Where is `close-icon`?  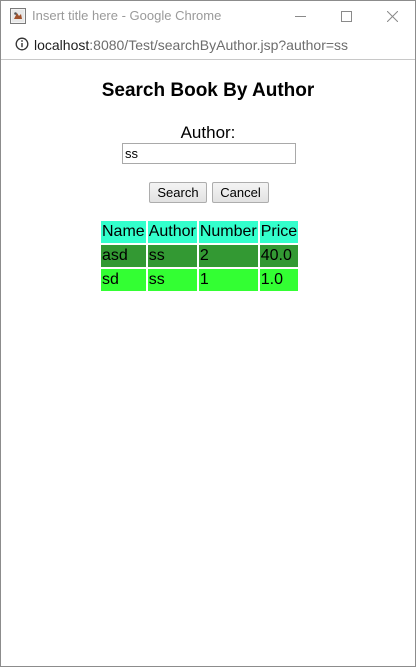 close-icon is located at coordinates (392, 16).